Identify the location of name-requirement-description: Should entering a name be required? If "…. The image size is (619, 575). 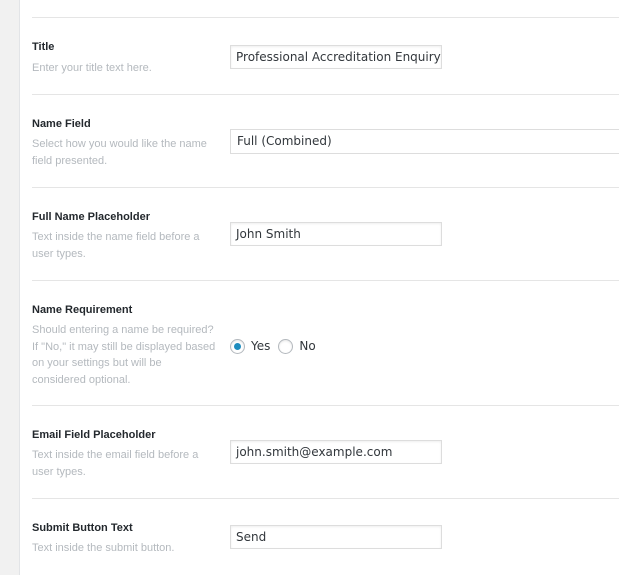
(124, 355).